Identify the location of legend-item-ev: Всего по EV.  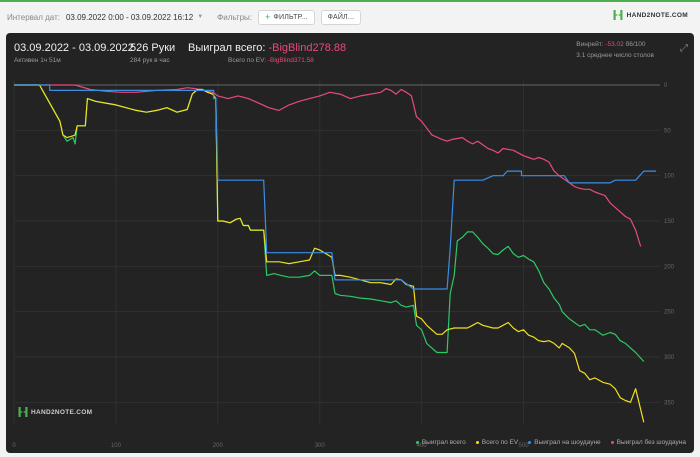
(497, 442).